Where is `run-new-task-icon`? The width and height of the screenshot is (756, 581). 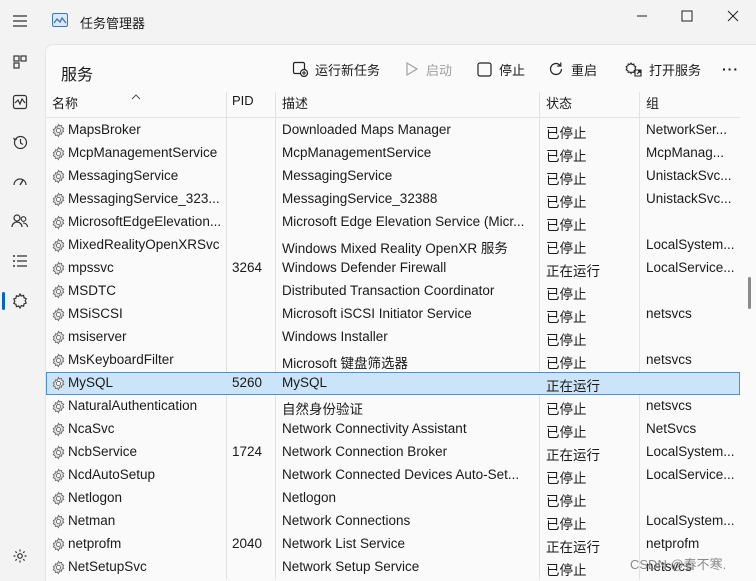
run-new-task-icon is located at coordinates (300, 69).